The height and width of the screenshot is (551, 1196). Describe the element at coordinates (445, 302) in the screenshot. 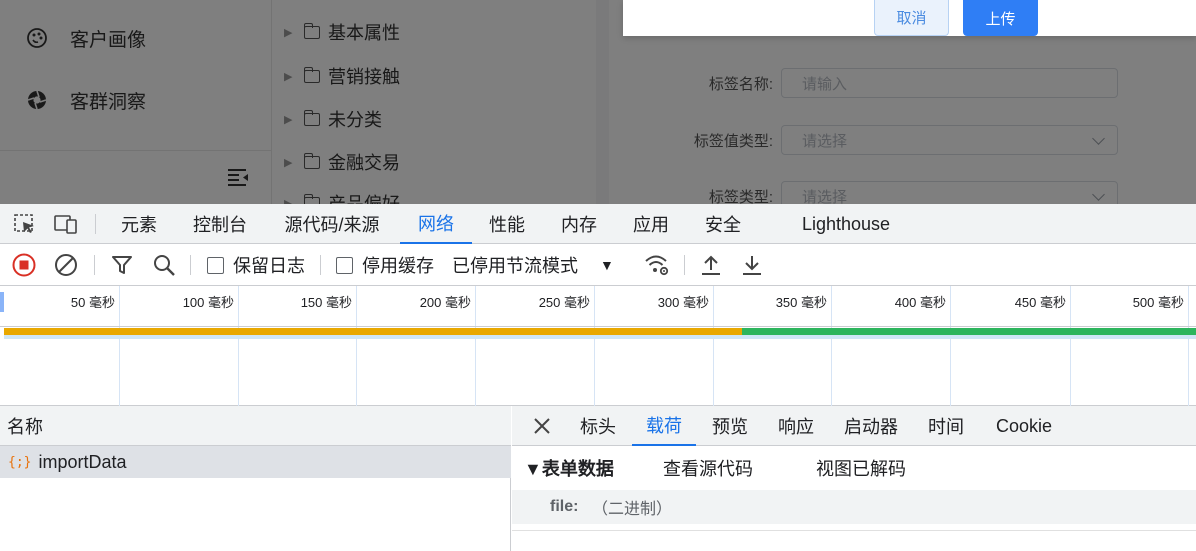

I see `timeline-tick-label: 200 毫秒` at that location.